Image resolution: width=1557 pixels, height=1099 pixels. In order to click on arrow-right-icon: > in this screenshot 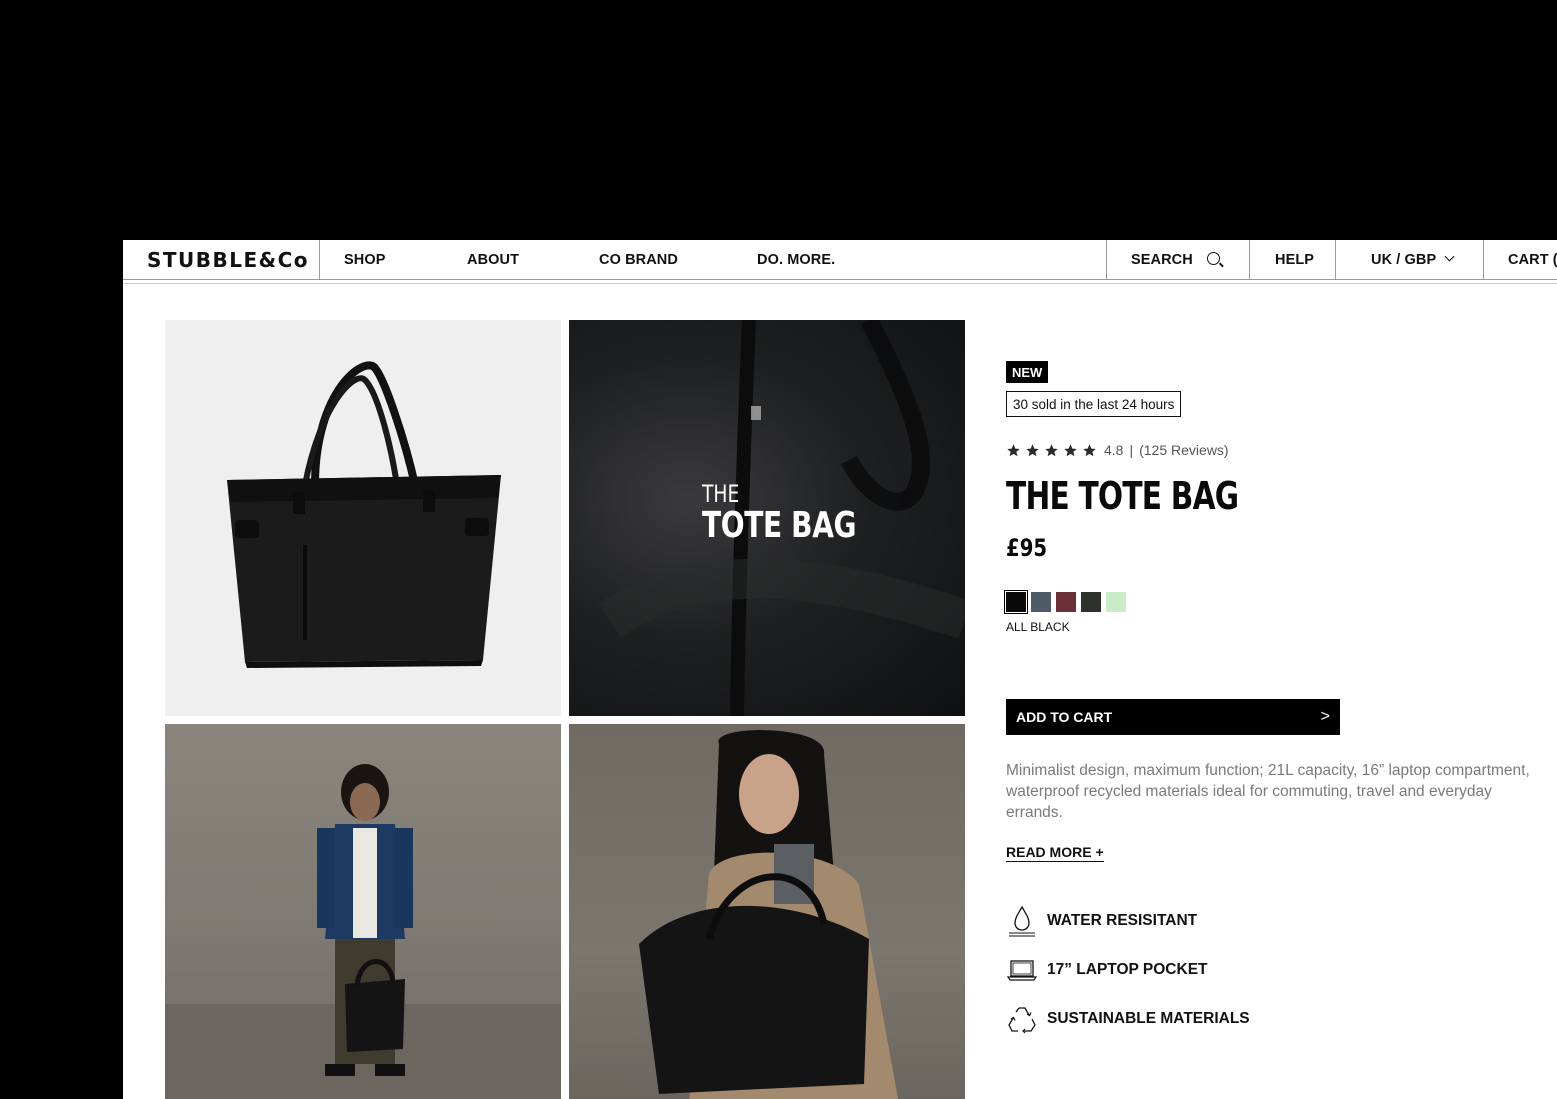, I will do `click(1325, 716)`.